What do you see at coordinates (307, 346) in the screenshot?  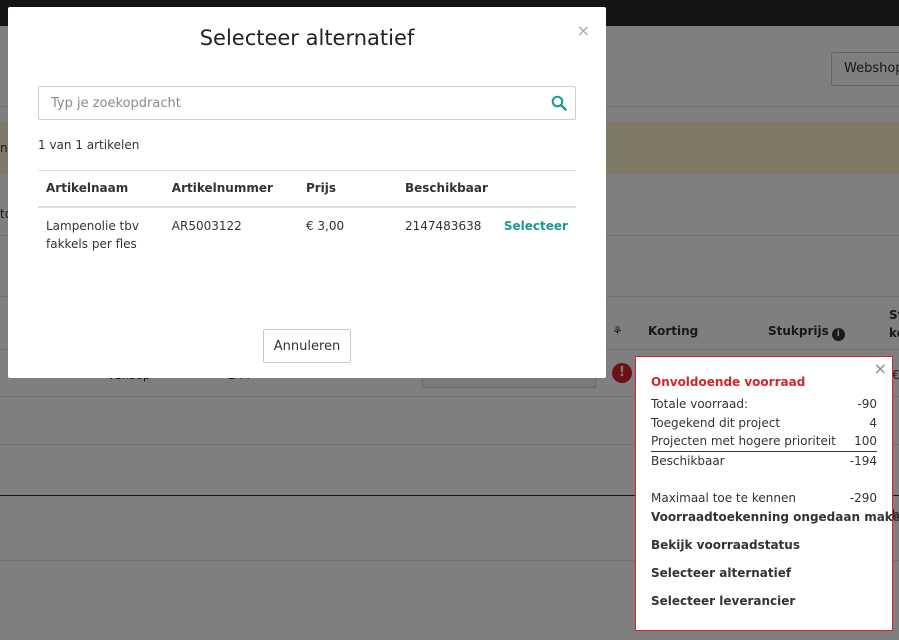 I see `cancel-button: Annuleren` at bounding box center [307, 346].